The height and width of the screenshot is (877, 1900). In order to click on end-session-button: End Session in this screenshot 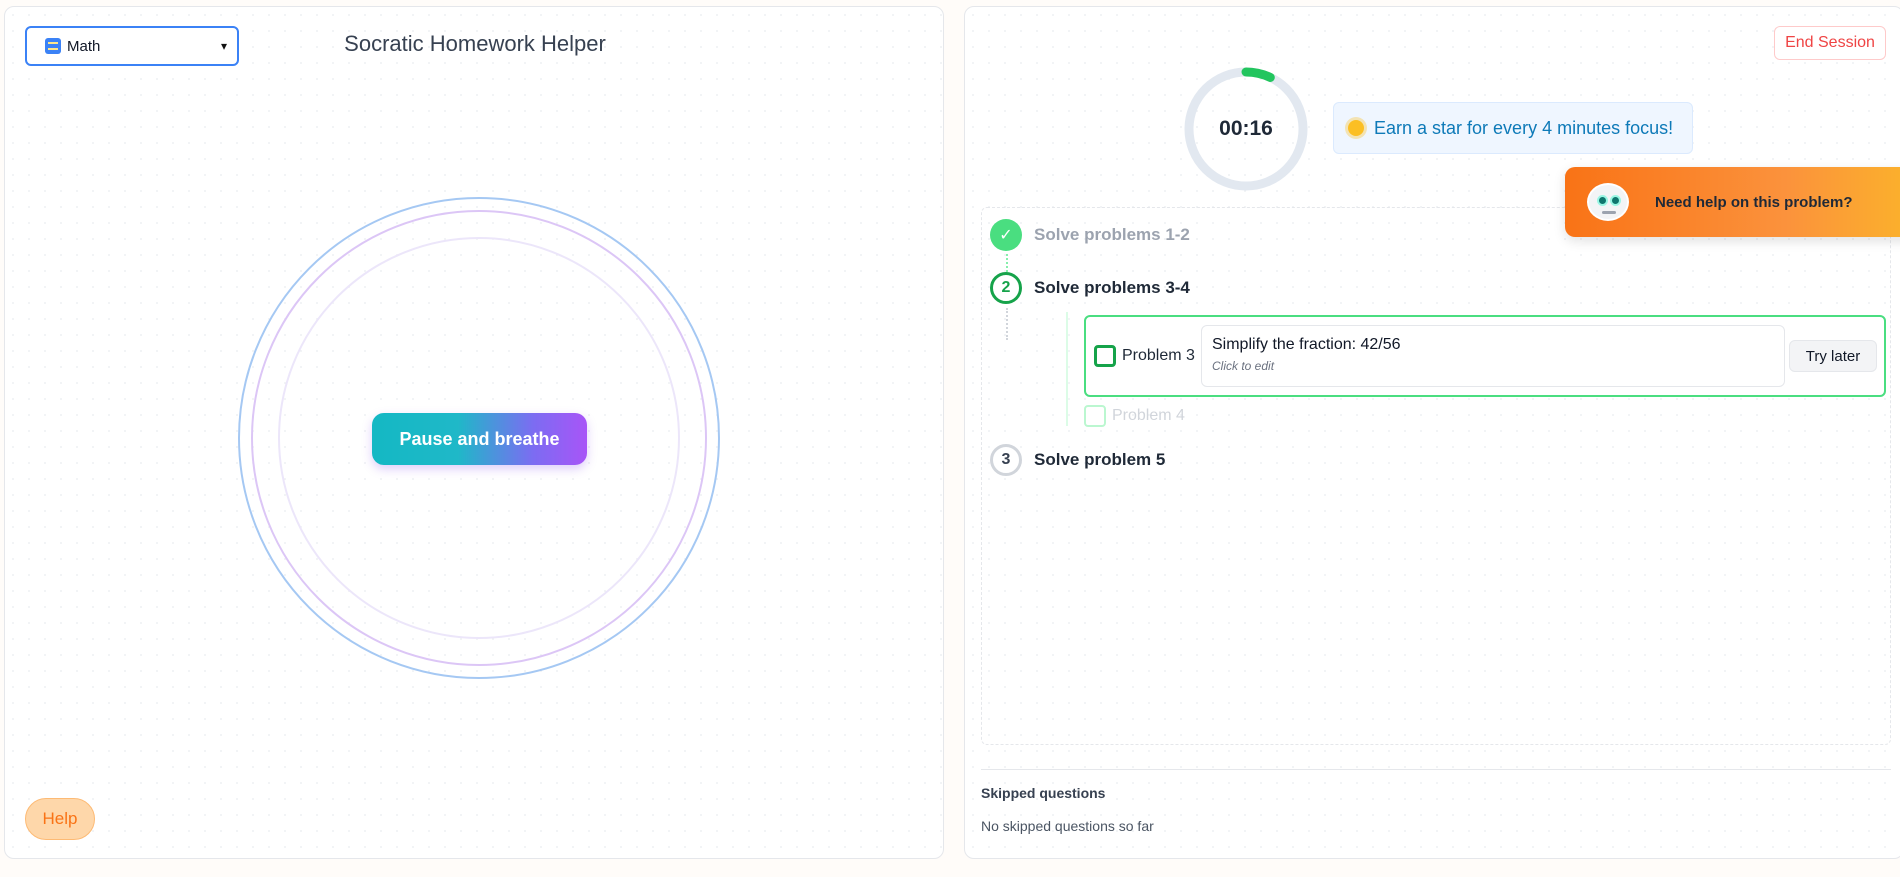, I will do `click(1830, 43)`.